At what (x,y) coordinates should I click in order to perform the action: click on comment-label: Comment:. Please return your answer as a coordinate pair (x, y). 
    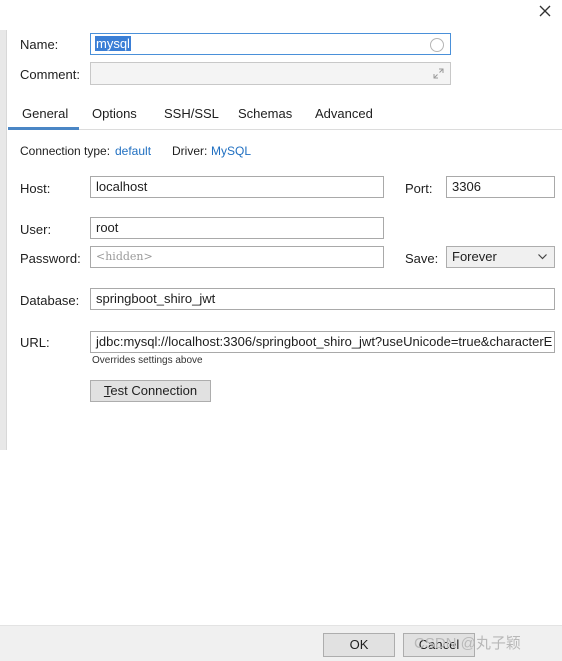
    Looking at the image, I should click on (50, 74).